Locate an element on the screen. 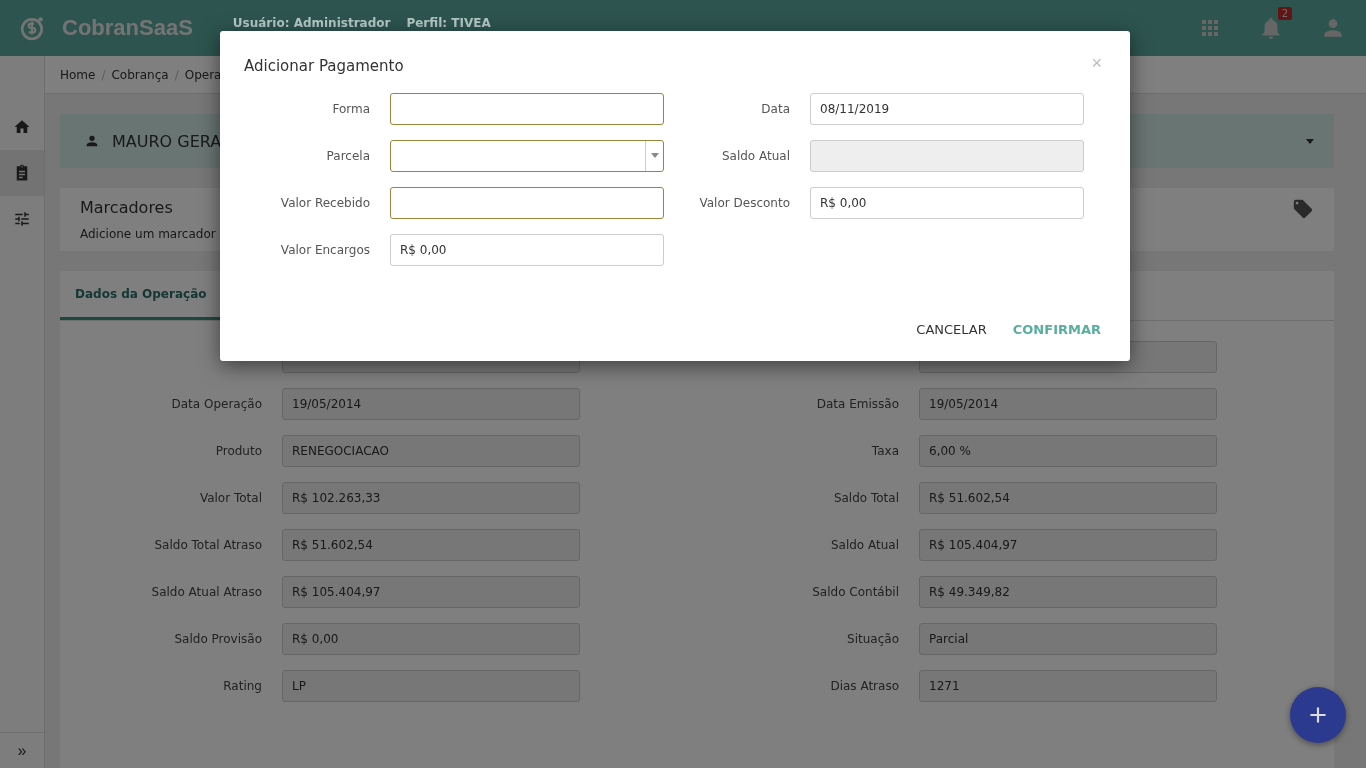  field-label: Saldo Provisão is located at coordinates (217, 639).